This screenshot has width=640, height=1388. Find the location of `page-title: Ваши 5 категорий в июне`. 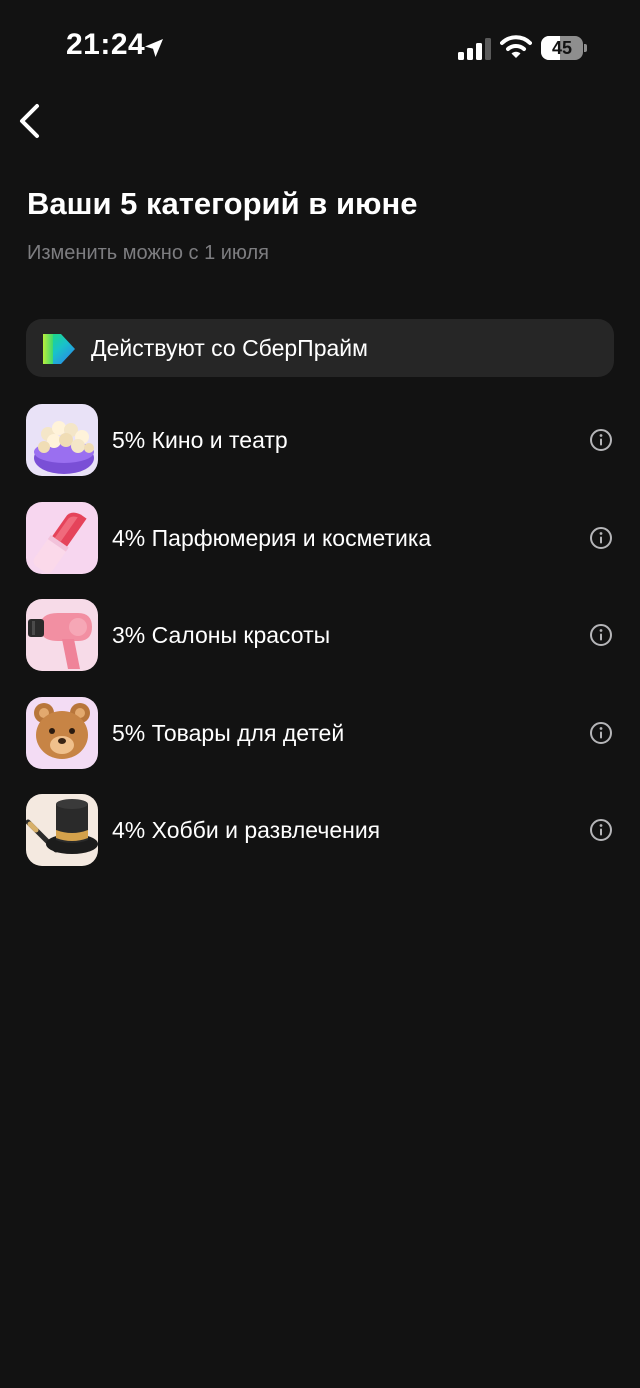

page-title: Ваши 5 категорий в июне is located at coordinates (222, 203).